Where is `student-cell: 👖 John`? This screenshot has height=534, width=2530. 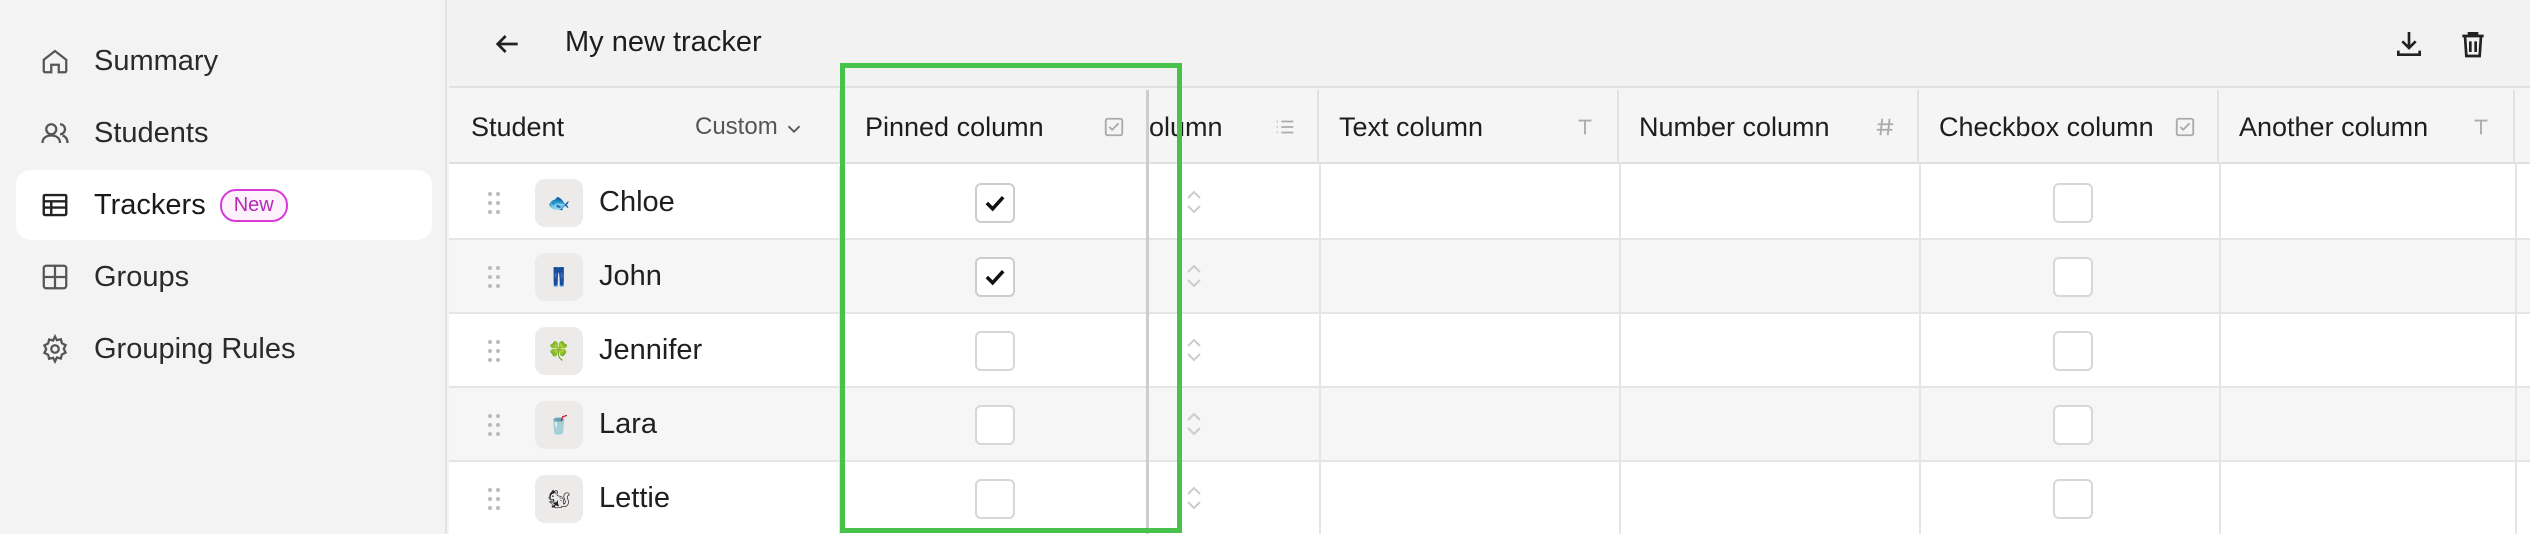 student-cell: 👖 John is located at coordinates (644, 277).